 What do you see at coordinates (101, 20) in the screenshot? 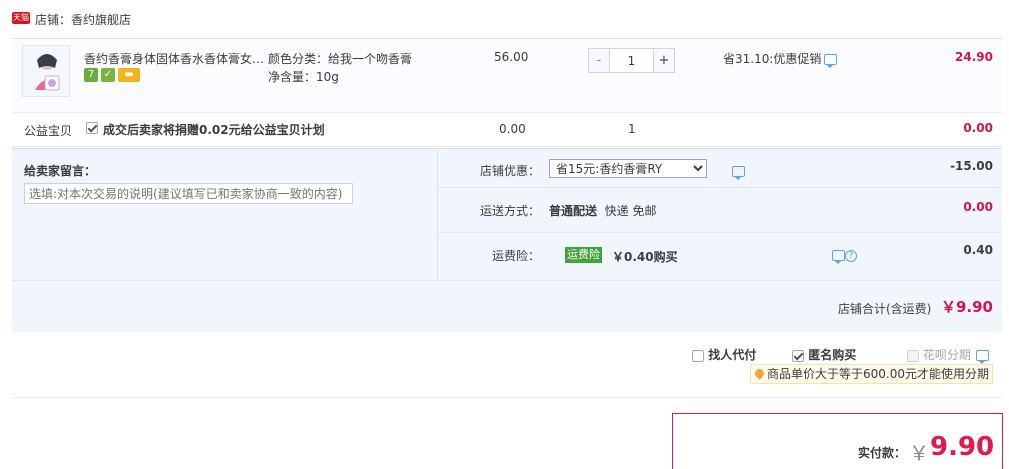
I see `shop-name-link: 香约旗舰店` at bounding box center [101, 20].